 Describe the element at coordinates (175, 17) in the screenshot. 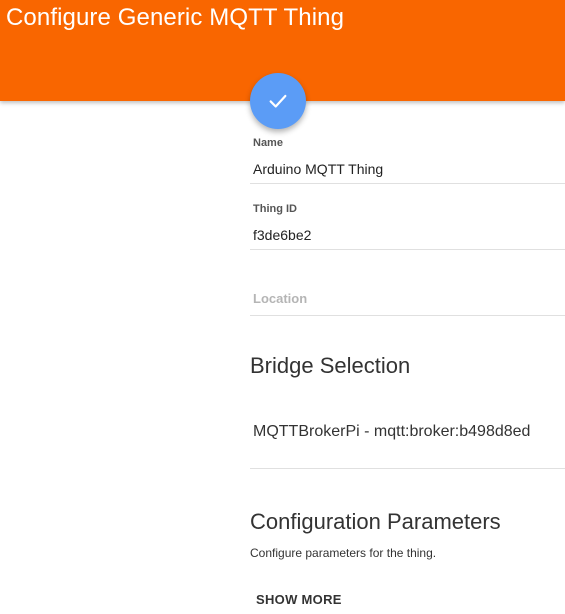

I see `page-title: Configure Generic MQTT Thing` at that location.